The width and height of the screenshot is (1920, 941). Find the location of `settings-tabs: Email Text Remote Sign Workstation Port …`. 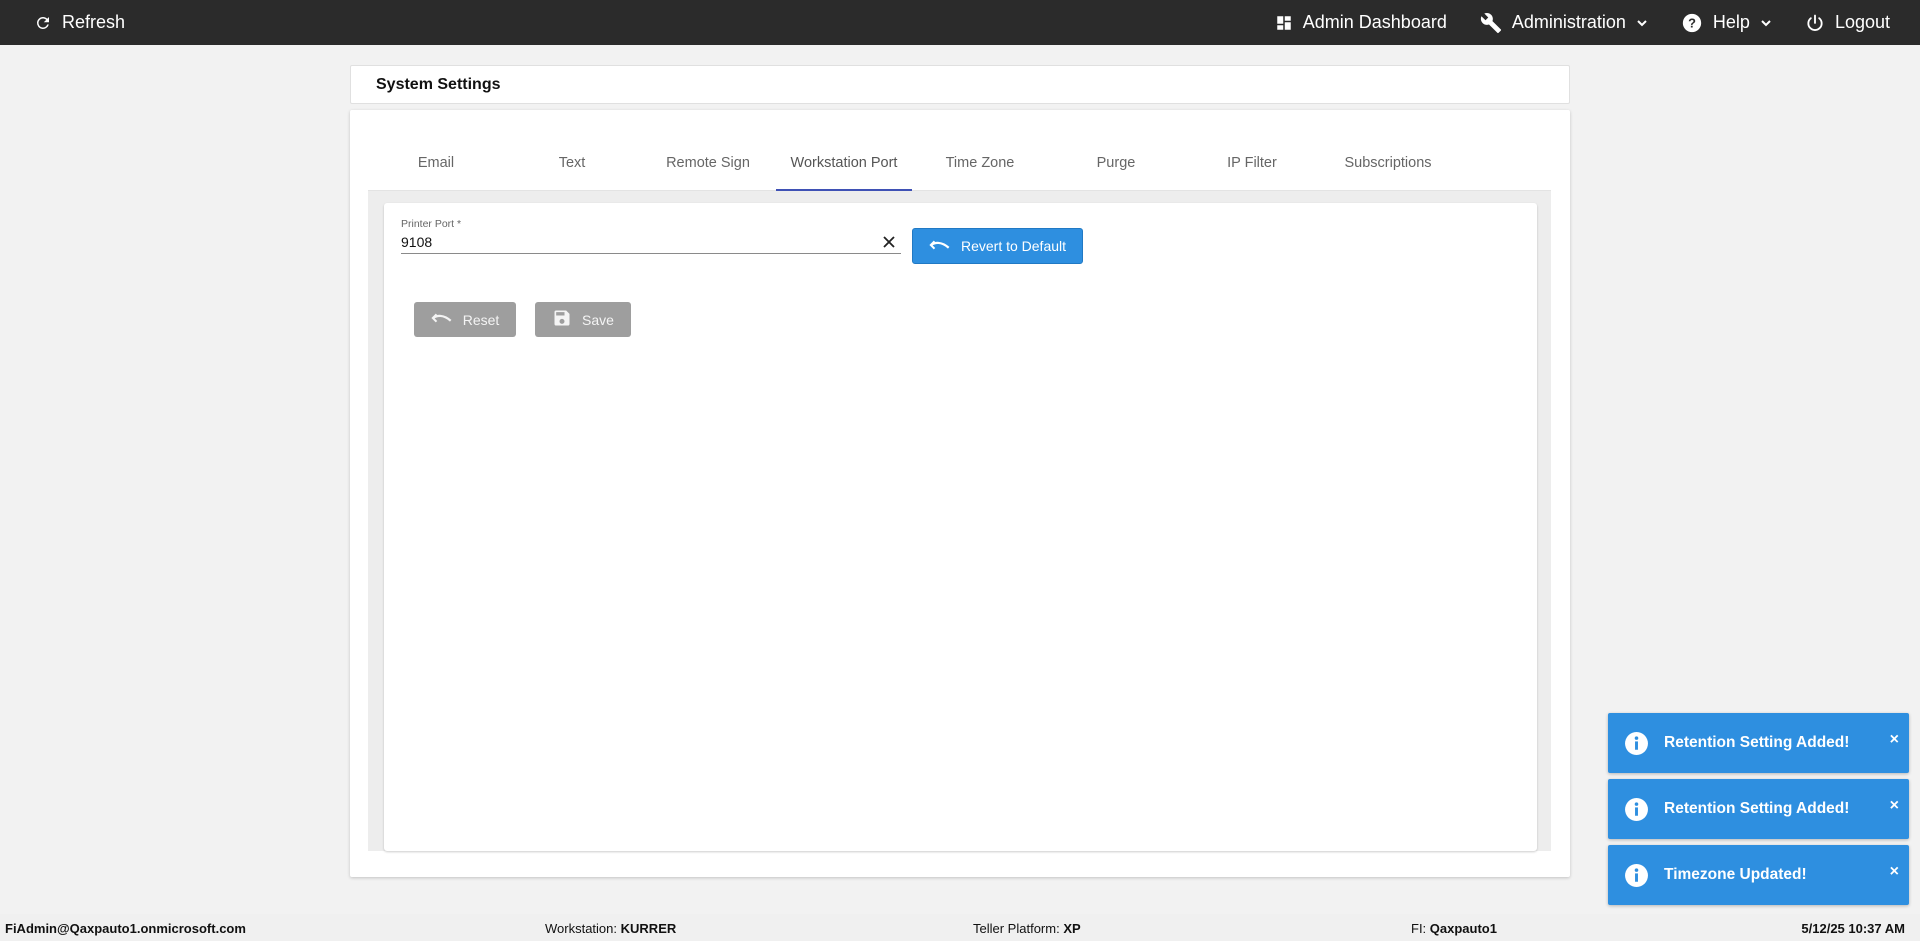

settings-tabs: Email Text Remote Sign Workstation Port … is located at coordinates (959, 163).